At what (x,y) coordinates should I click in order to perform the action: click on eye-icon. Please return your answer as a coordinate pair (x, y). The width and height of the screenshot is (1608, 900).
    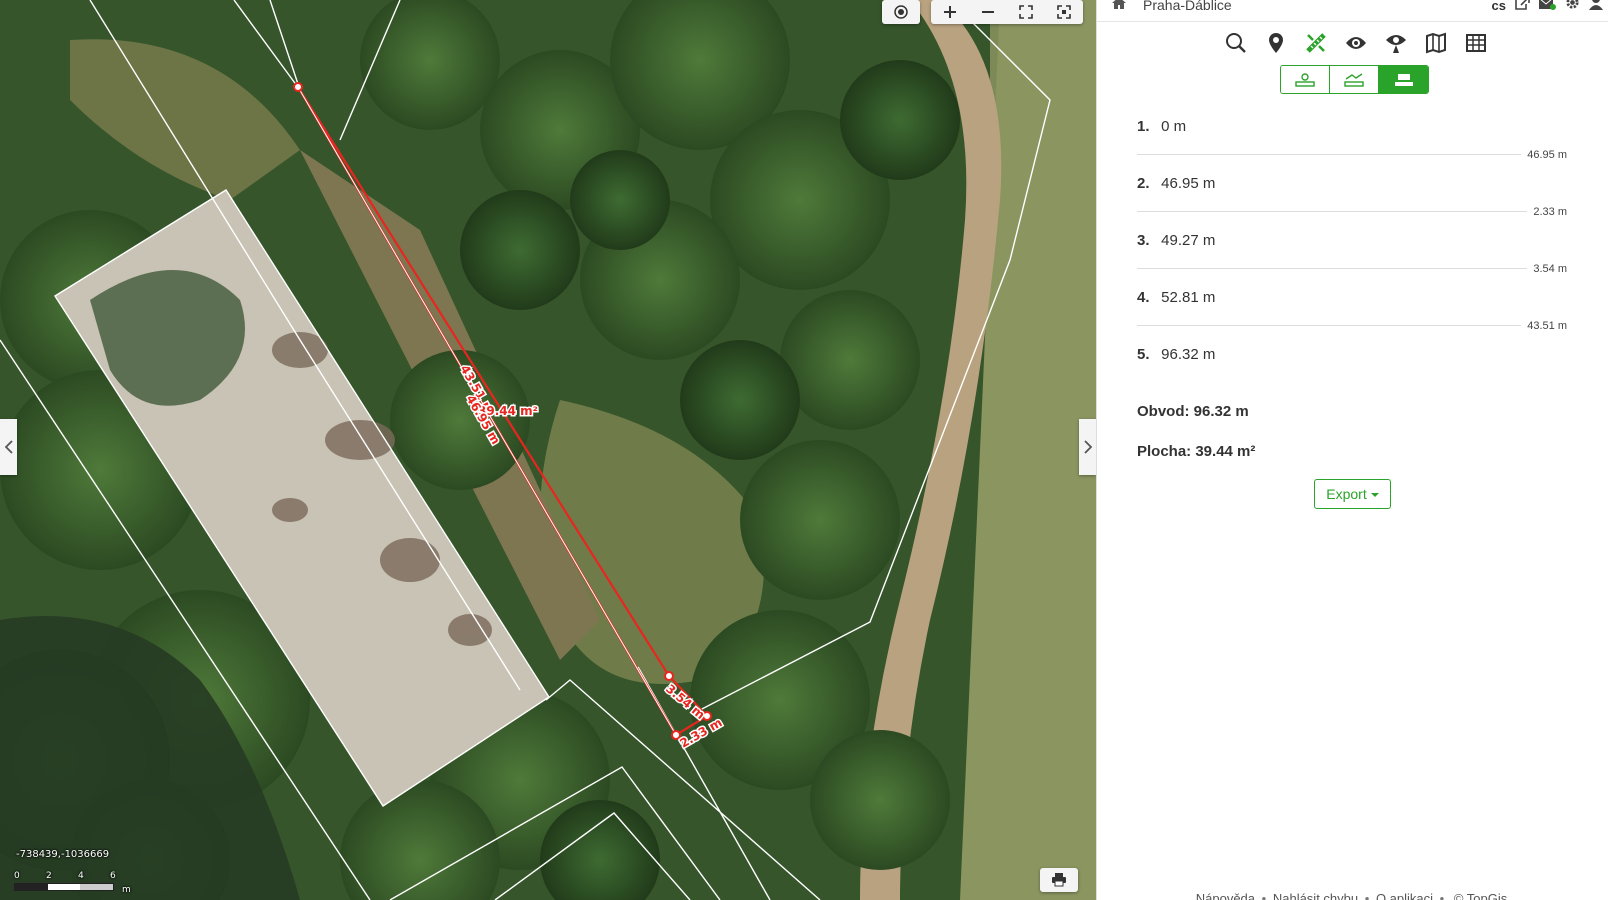
    Looking at the image, I should click on (1355, 43).